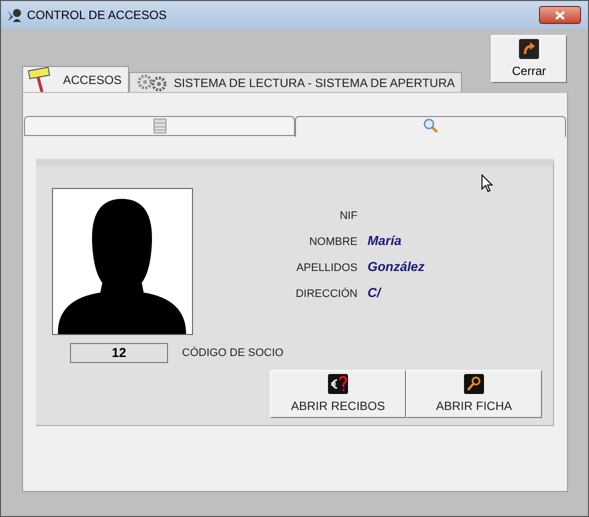 This screenshot has width=589, height=517. What do you see at coordinates (14, 15) in the screenshot?
I see `app-icon` at bounding box center [14, 15].